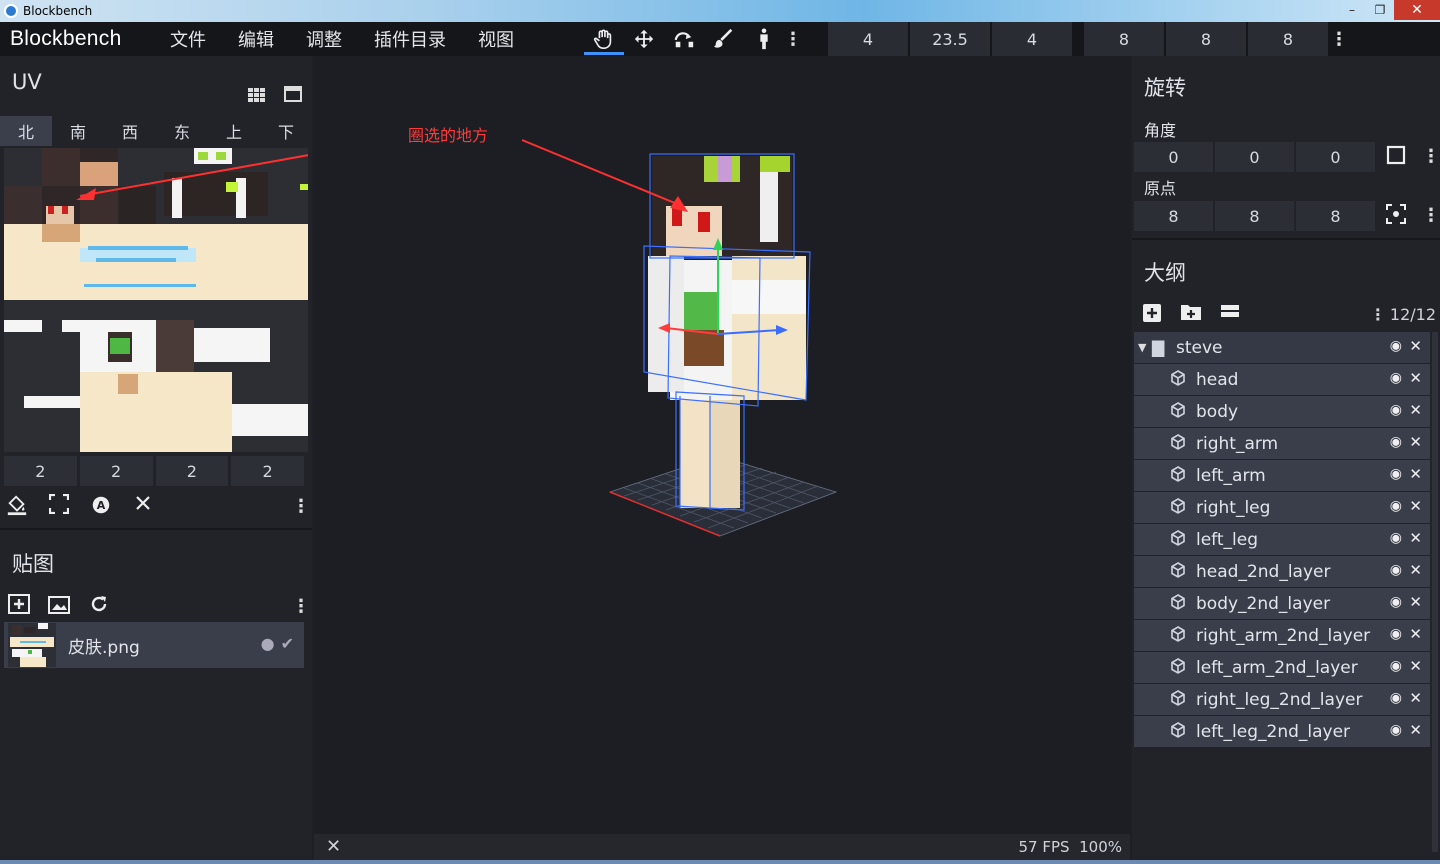 This screenshot has height=864, width=1440. What do you see at coordinates (1152, 315) in the screenshot?
I see `add-cube-icon` at bounding box center [1152, 315].